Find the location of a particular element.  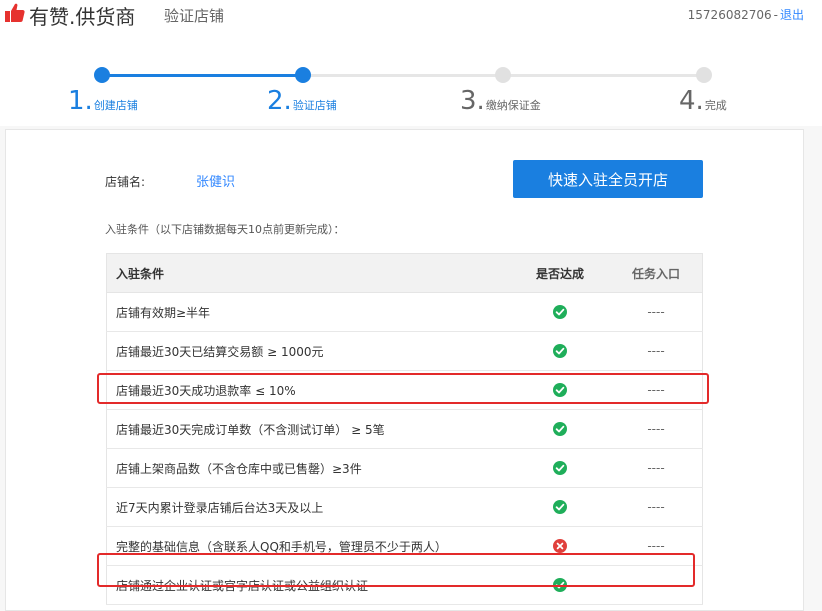

condition-name: 完整的基础信息（含联系人QQ和手机号，管理员不少于两人） is located at coordinates (308, 546).